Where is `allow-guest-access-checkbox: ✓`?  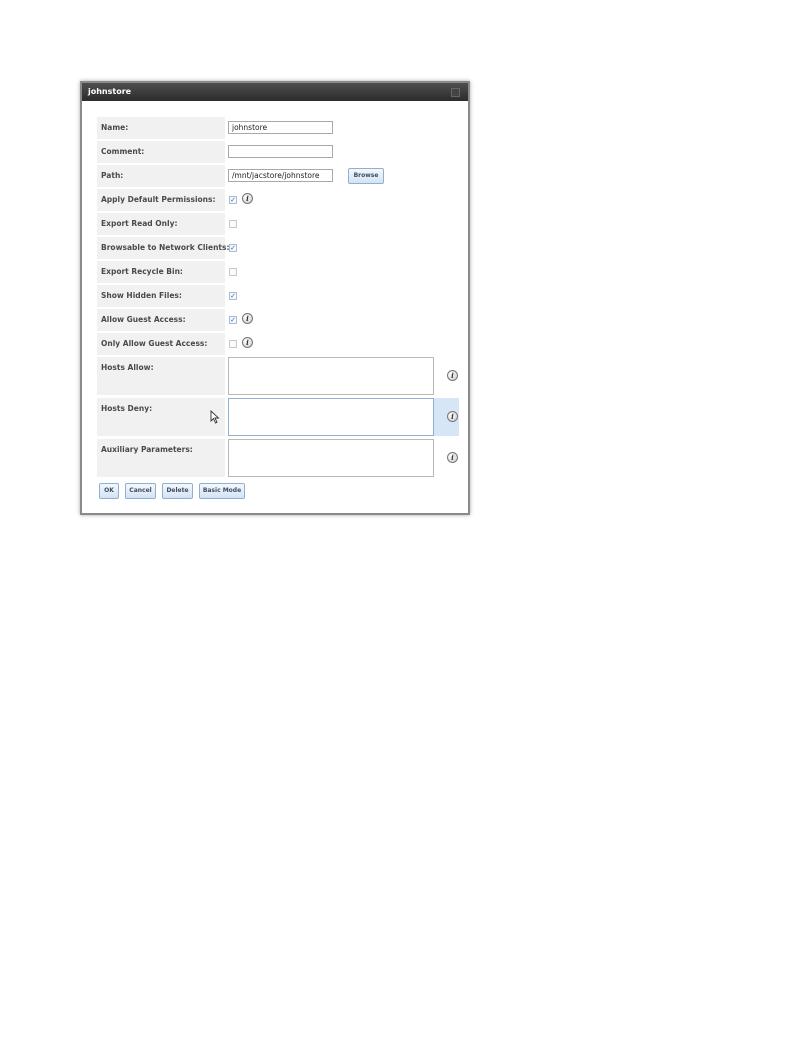 allow-guest-access-checkbox: ✓ is located at coordinates (233, 320).